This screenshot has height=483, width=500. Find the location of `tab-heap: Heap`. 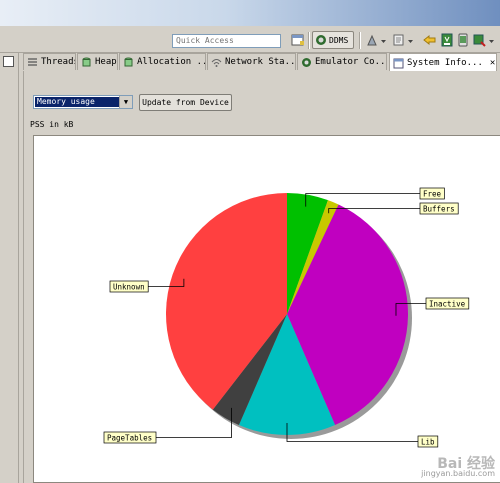

tab-heap: Heap is located at coordinates (97, 61).